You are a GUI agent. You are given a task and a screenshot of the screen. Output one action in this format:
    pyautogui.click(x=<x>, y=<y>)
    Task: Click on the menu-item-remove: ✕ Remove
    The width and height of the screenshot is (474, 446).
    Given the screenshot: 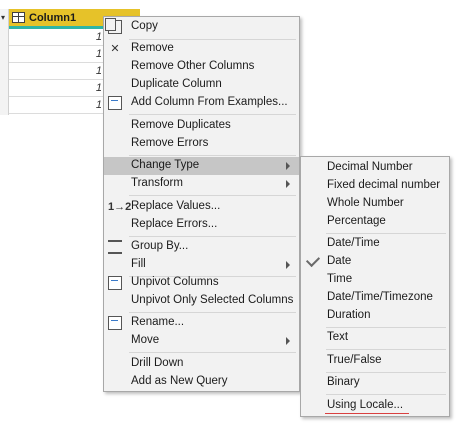 What is the action you would take?
    pyautogui.click(x=201, y=49)
    